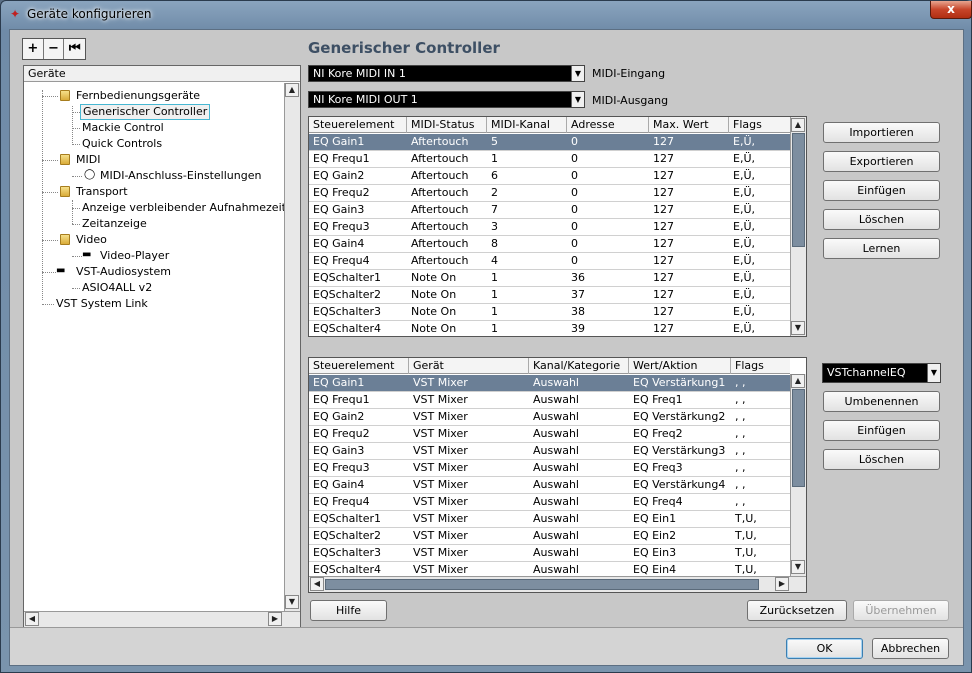 The width and height of the screenshot is (972, 673). What do you see at coordinates (951, 10) in the screenshot?
I see `close-button: x` at bounding box center [951, 10].